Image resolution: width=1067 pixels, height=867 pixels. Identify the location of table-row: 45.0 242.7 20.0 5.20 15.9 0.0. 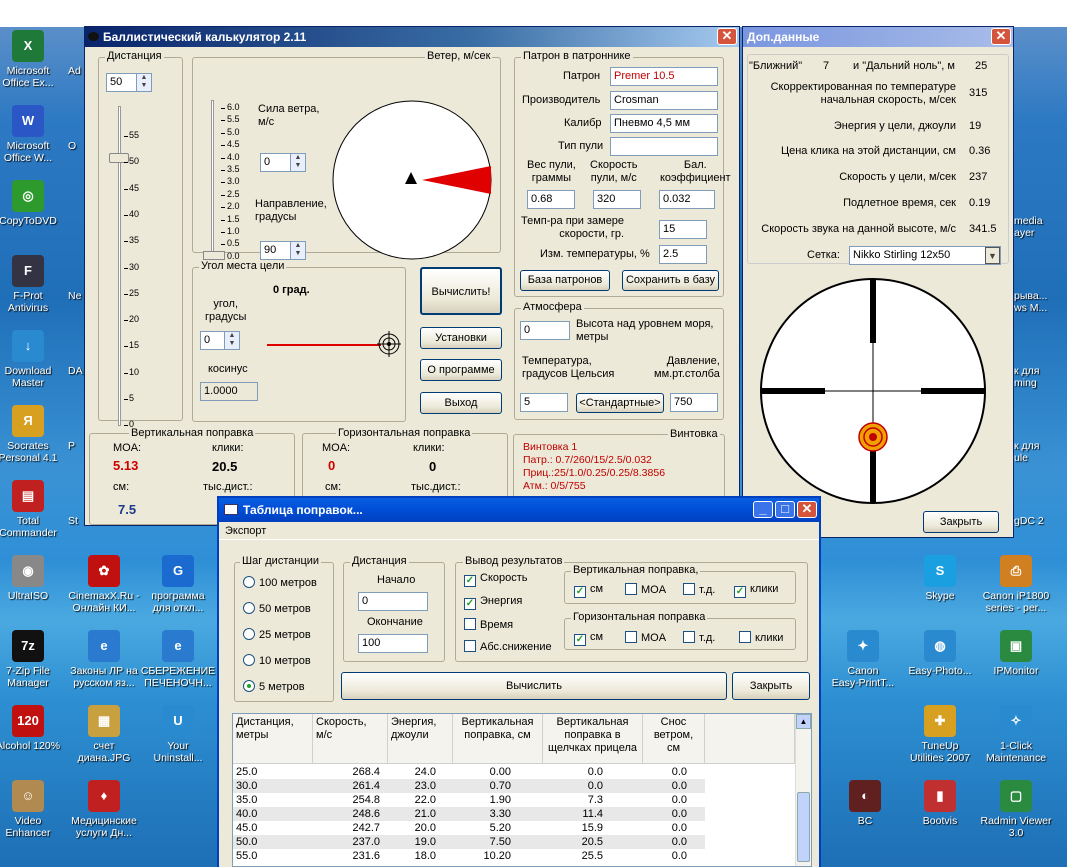
(469, 828).